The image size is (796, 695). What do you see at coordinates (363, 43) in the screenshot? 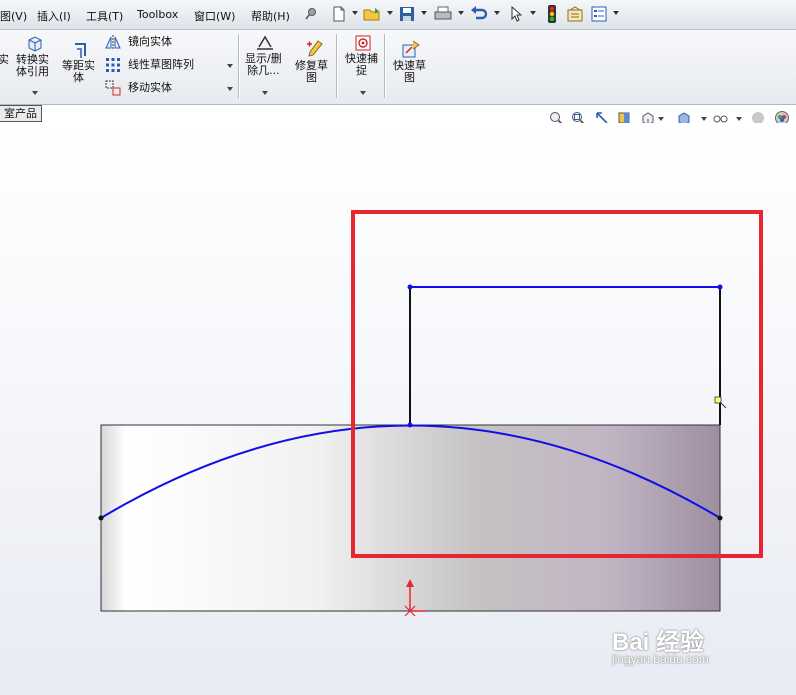
I see `quick-snaps-icon` at bounding box center [363, 43].